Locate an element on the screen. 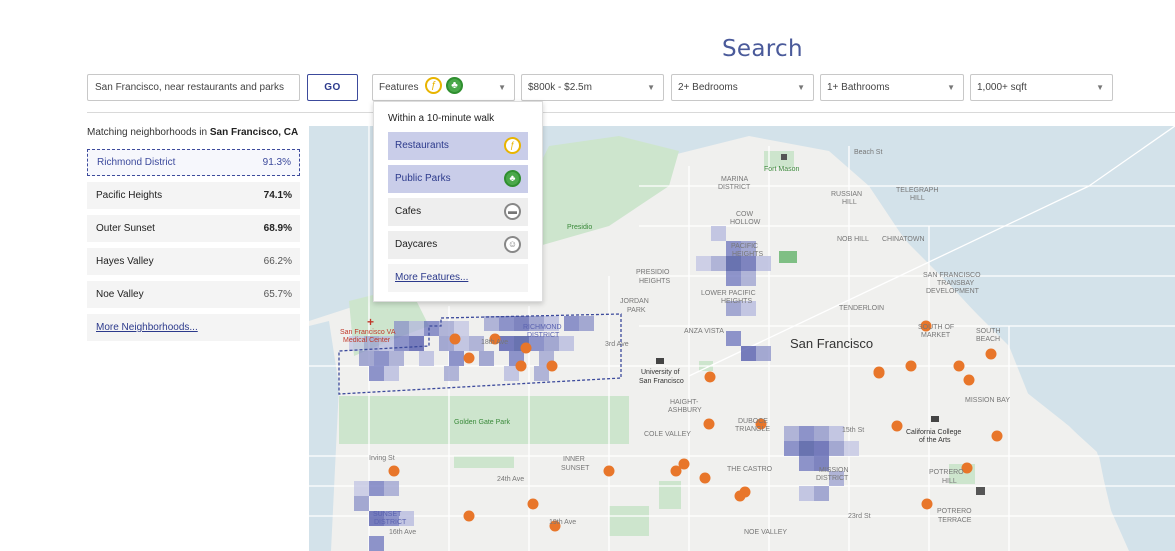  transit-icon is located at coordinates (980, 491).